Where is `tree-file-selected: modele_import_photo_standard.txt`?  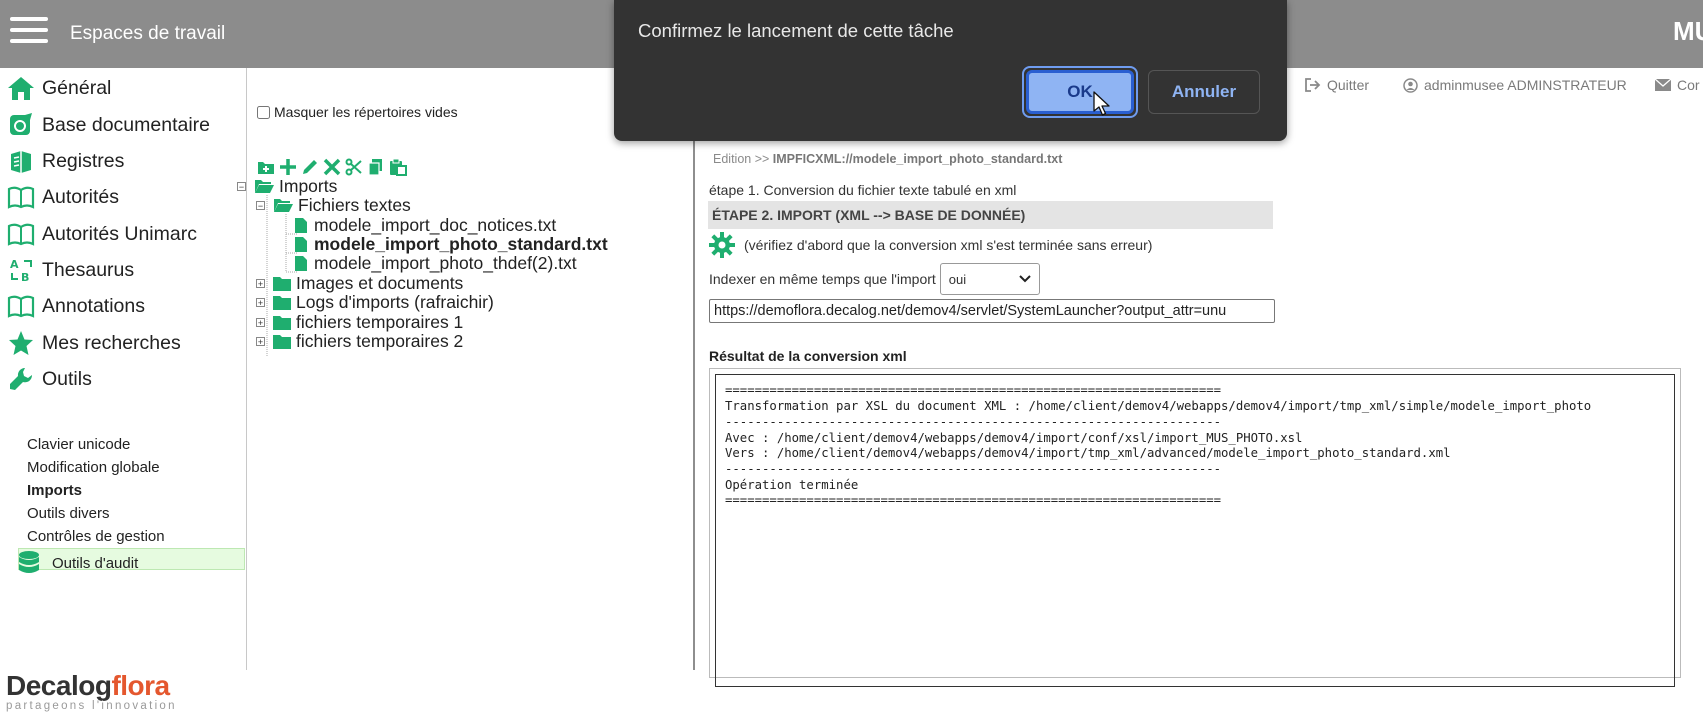
tree-file-selected: modele_import_photo_standard.txt is located at coordinates (451, 244).